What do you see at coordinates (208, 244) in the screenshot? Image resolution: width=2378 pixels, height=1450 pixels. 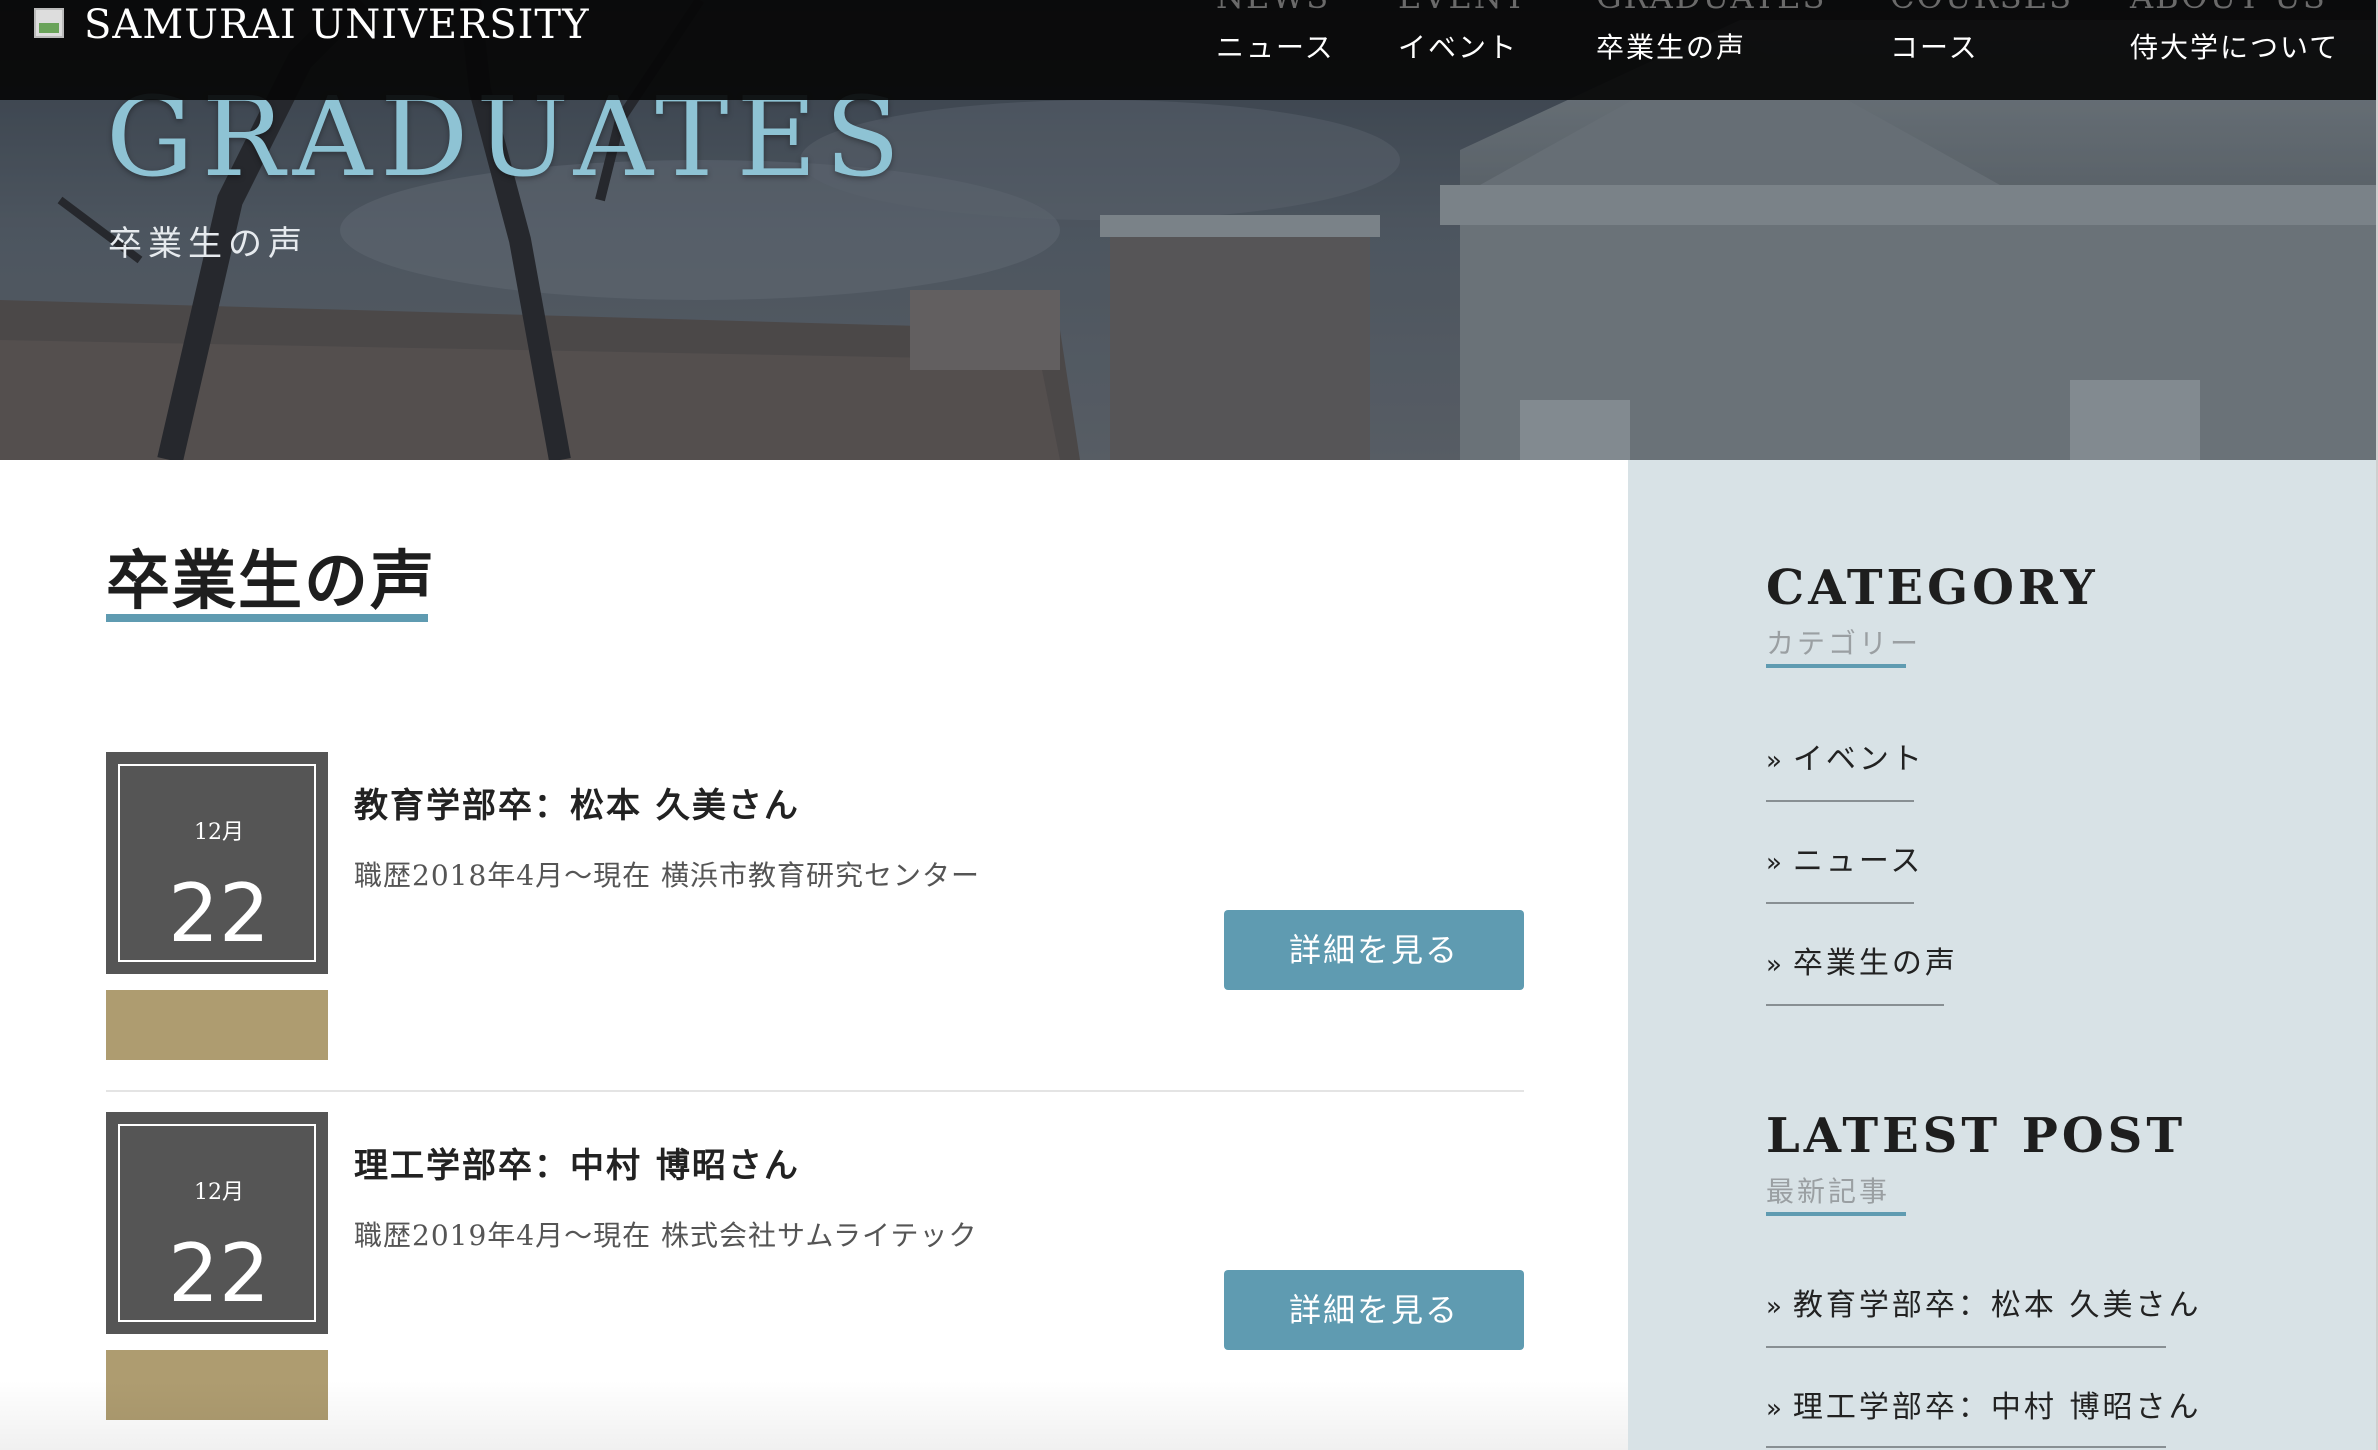 I see `hero-subtitle: 卒業生の声` at bounding box center [208, 244].